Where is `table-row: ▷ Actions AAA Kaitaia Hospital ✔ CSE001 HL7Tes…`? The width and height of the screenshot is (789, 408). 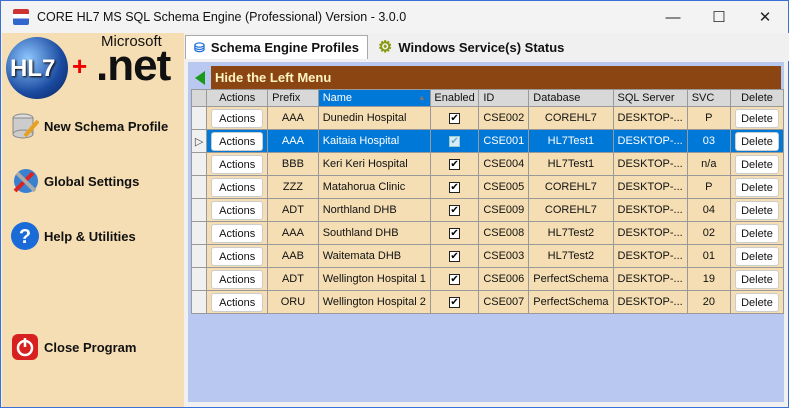 table-row: ▷ Actions AAA Kaitaia Hospital ✔ CSE001 HL7Tes… is located at coordinates (487, 141).